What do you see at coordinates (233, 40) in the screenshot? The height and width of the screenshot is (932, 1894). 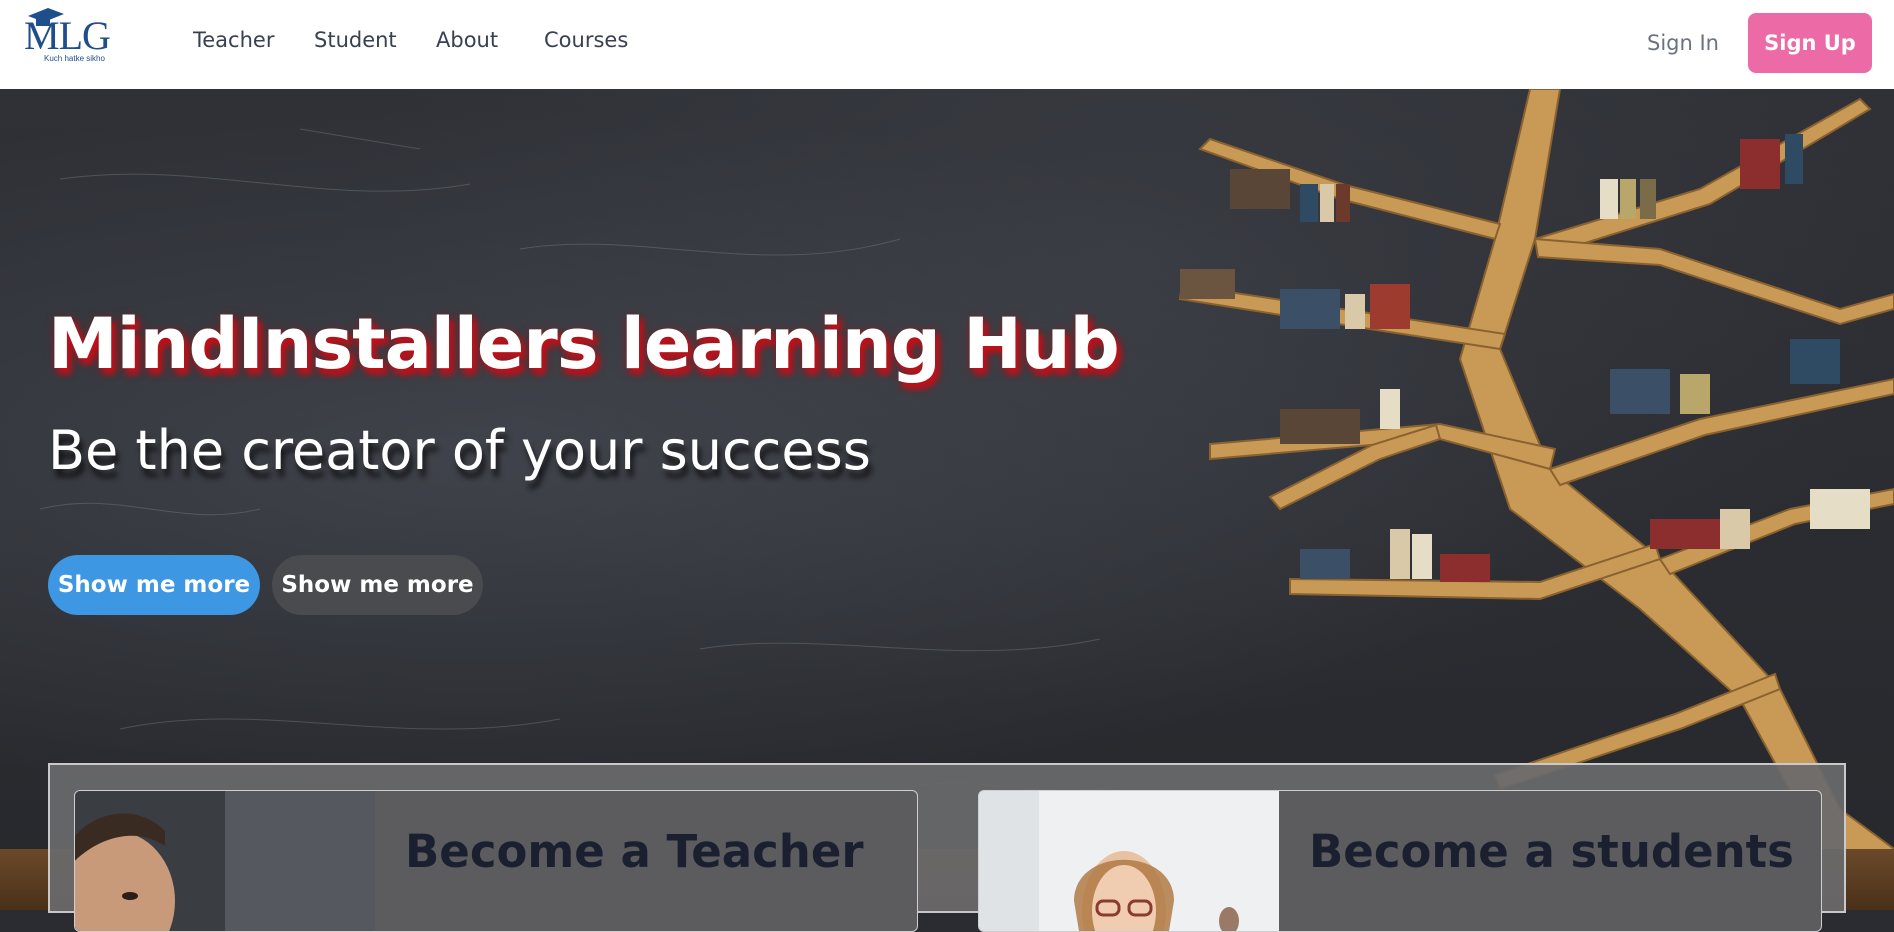 I see `nav-link-teacher: Teacher` at bounding box center [233, 40].